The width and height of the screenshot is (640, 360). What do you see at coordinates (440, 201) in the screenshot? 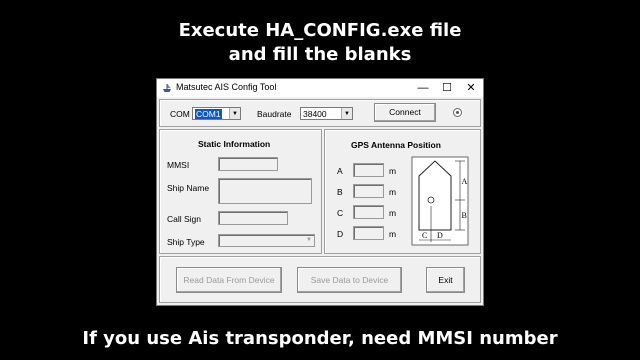
I see `antenna-position-diagram: A B C D` at bounding box center [440, 201].